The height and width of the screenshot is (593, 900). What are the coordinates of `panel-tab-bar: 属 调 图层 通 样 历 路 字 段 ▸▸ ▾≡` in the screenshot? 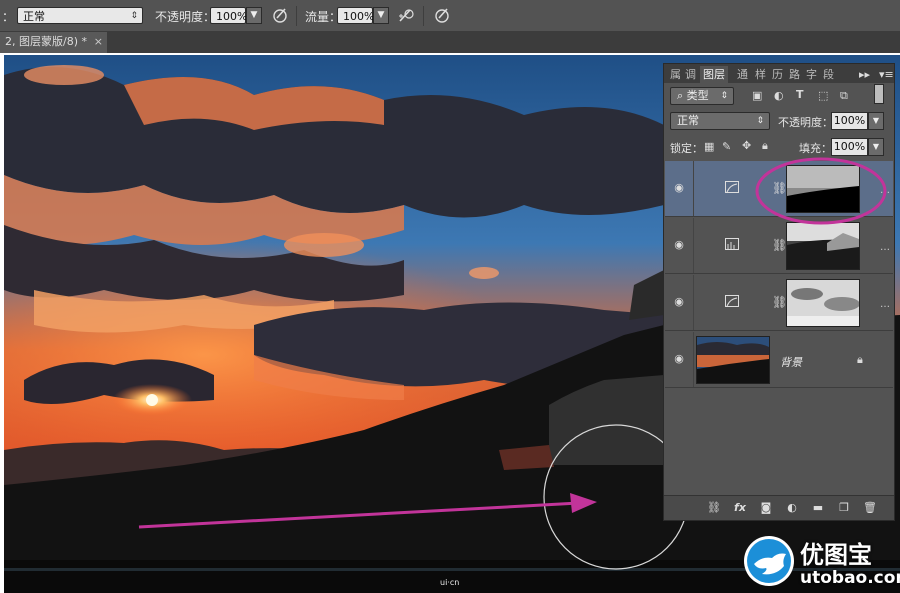 It's located at (779, 73).